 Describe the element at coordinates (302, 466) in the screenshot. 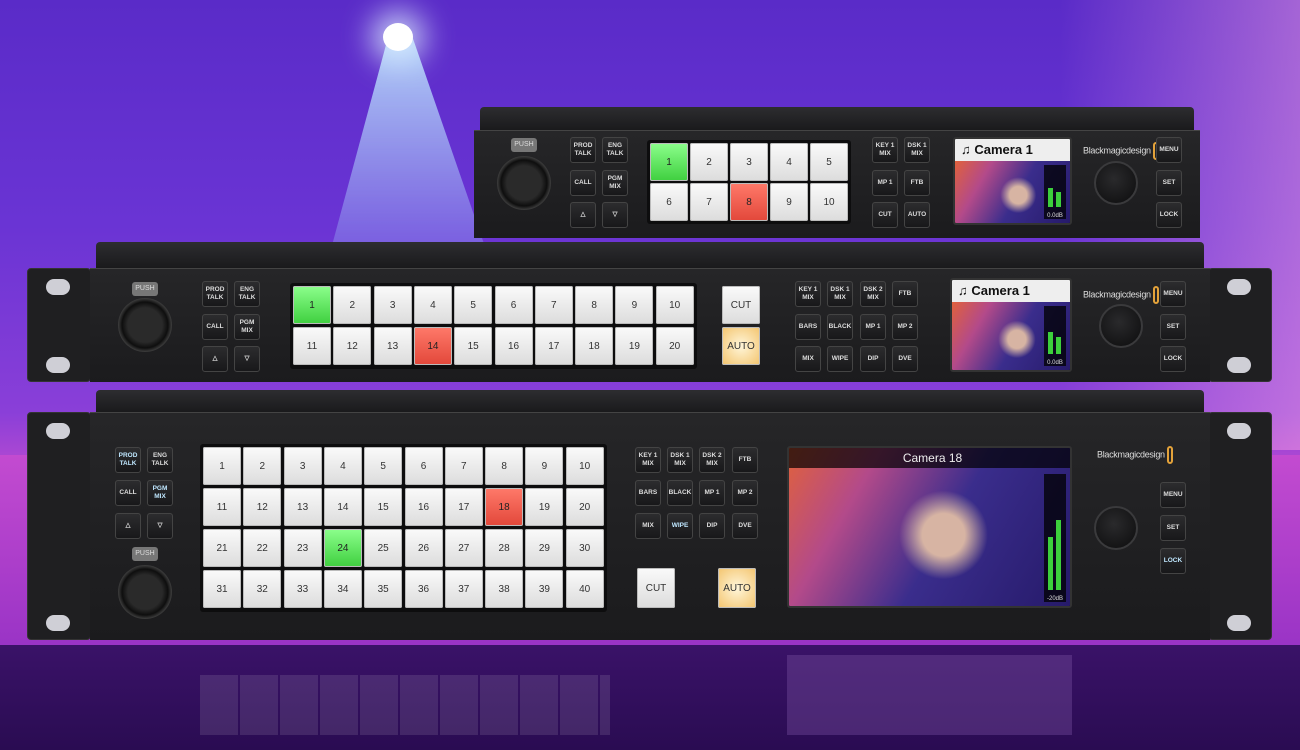

I see `large-source-button-3: 3` at that location.